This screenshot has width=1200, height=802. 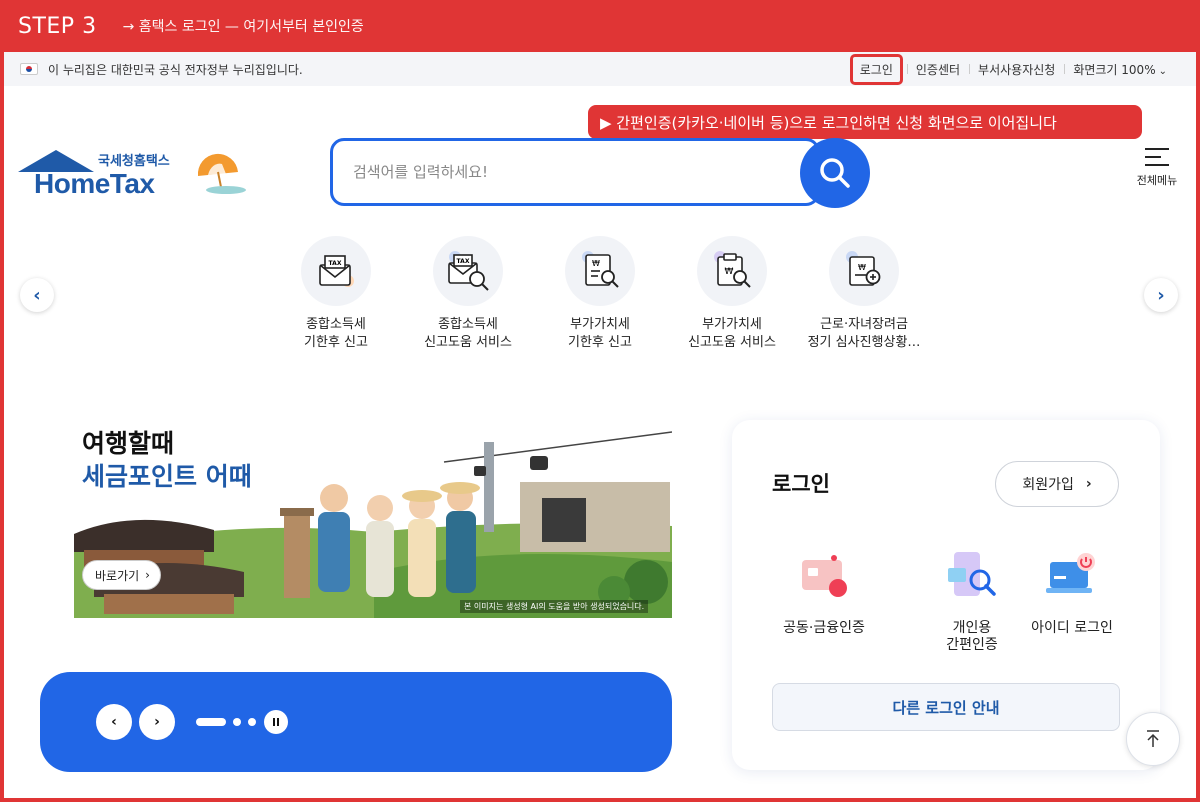 I want to click on step-label: STEP 3, so click(x=57, y=26).